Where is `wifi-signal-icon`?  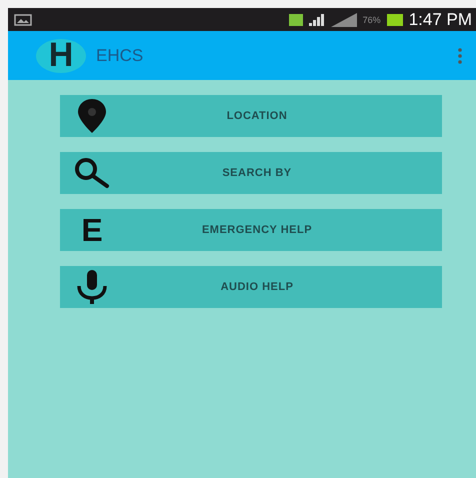 wifi-signal-icon is located at coordinates (343, 19).